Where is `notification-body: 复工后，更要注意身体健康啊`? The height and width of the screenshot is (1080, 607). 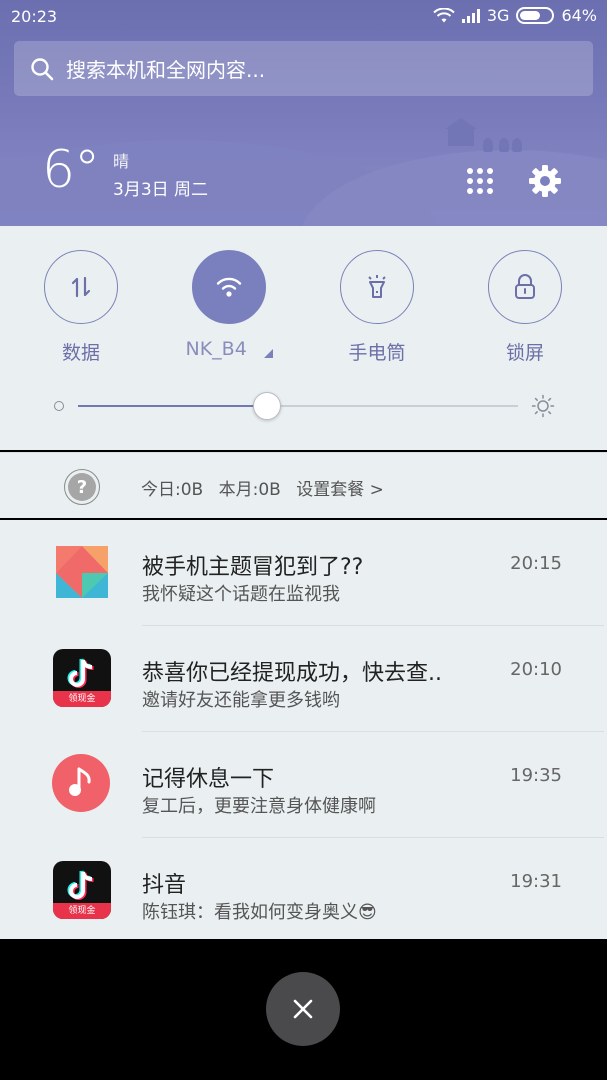 notification-body: 复工后，更要注意身体健康啊 is located at coordinates (259, 806).